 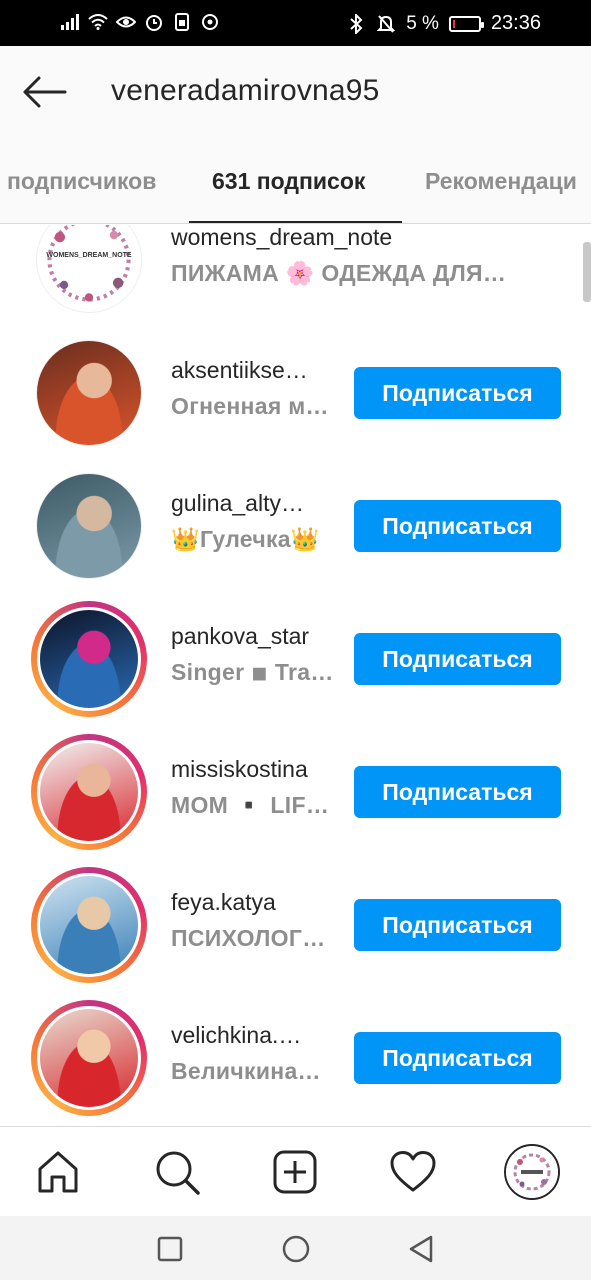 What do you see at coordinates (89, 269) in the screenshot?
I see `avatar-image: WOMENS_DREAM_NOTE` at bounding box center [89, 269].